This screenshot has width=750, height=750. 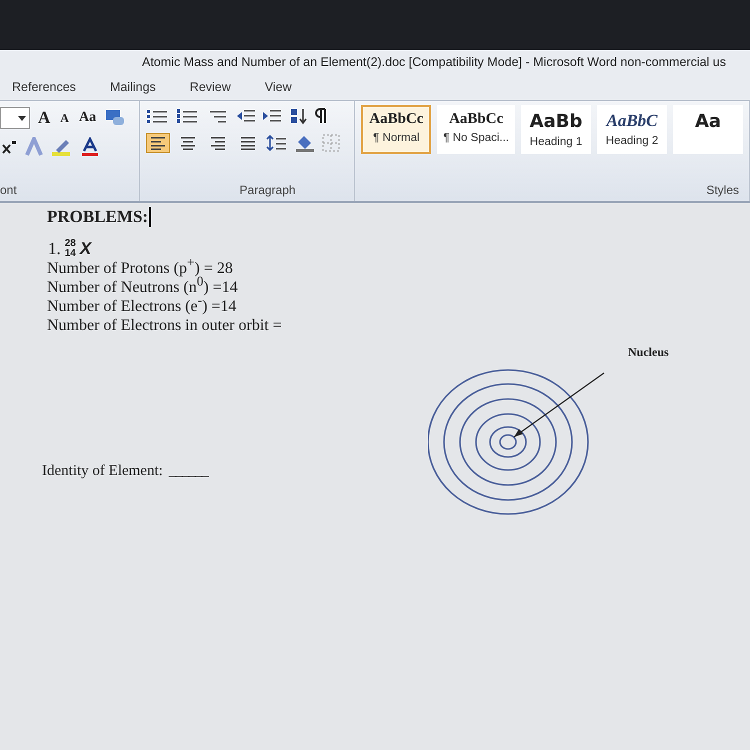 I want to click on group-label: Paragraph, so click(x=268, y=190).